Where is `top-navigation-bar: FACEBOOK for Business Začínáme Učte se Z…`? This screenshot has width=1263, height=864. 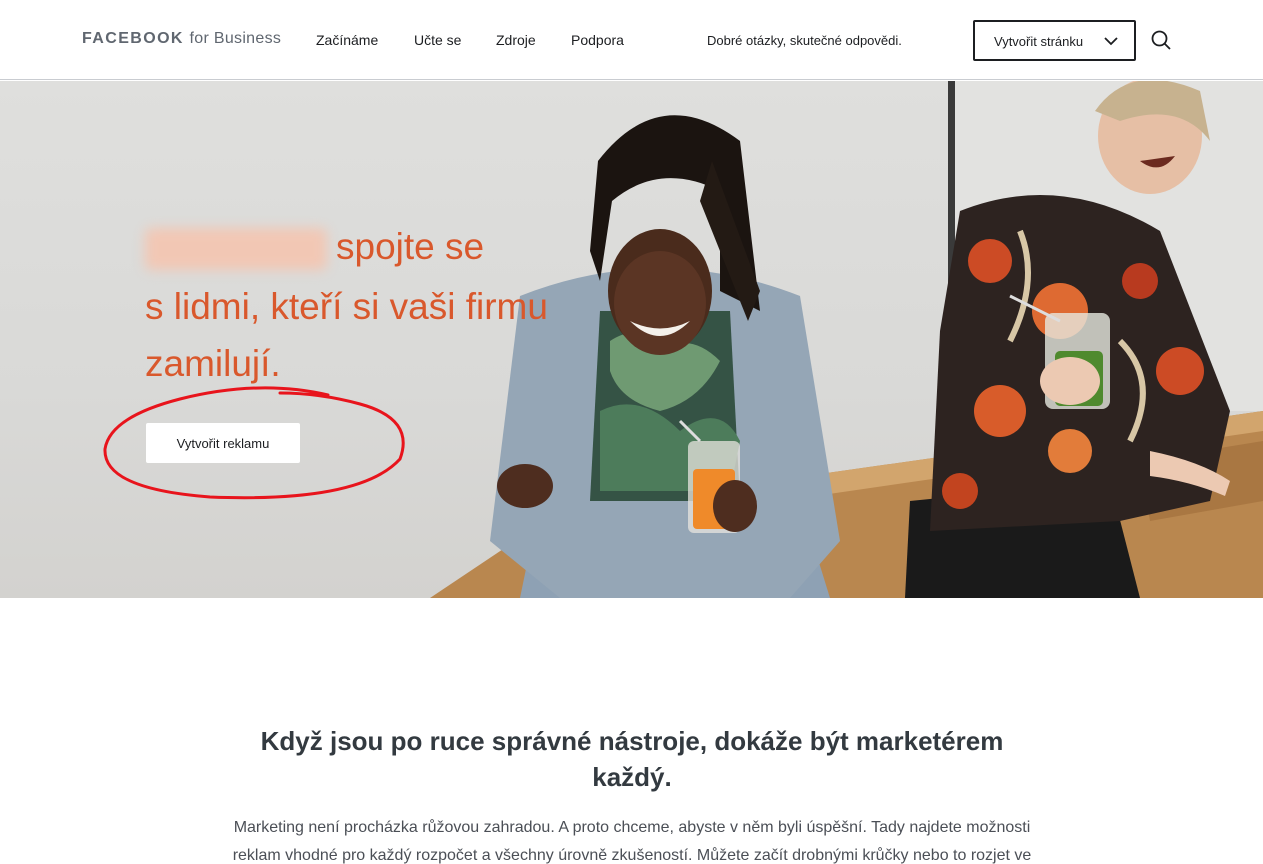
top-navigation-bar: FACEBOOK for Business Začínáme Učte se Z… is located at coordinates (631, 40).